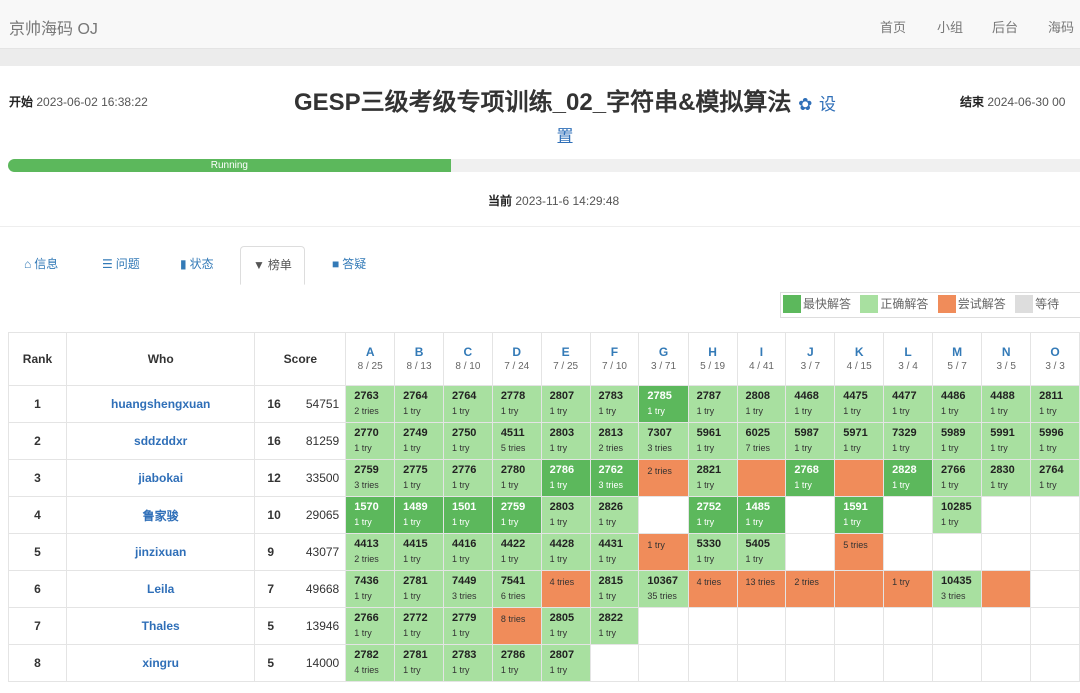 The height and width of the screenshot is (693, 1080). I want to click on result-cell: 4468 1 try, so click(810, 404).